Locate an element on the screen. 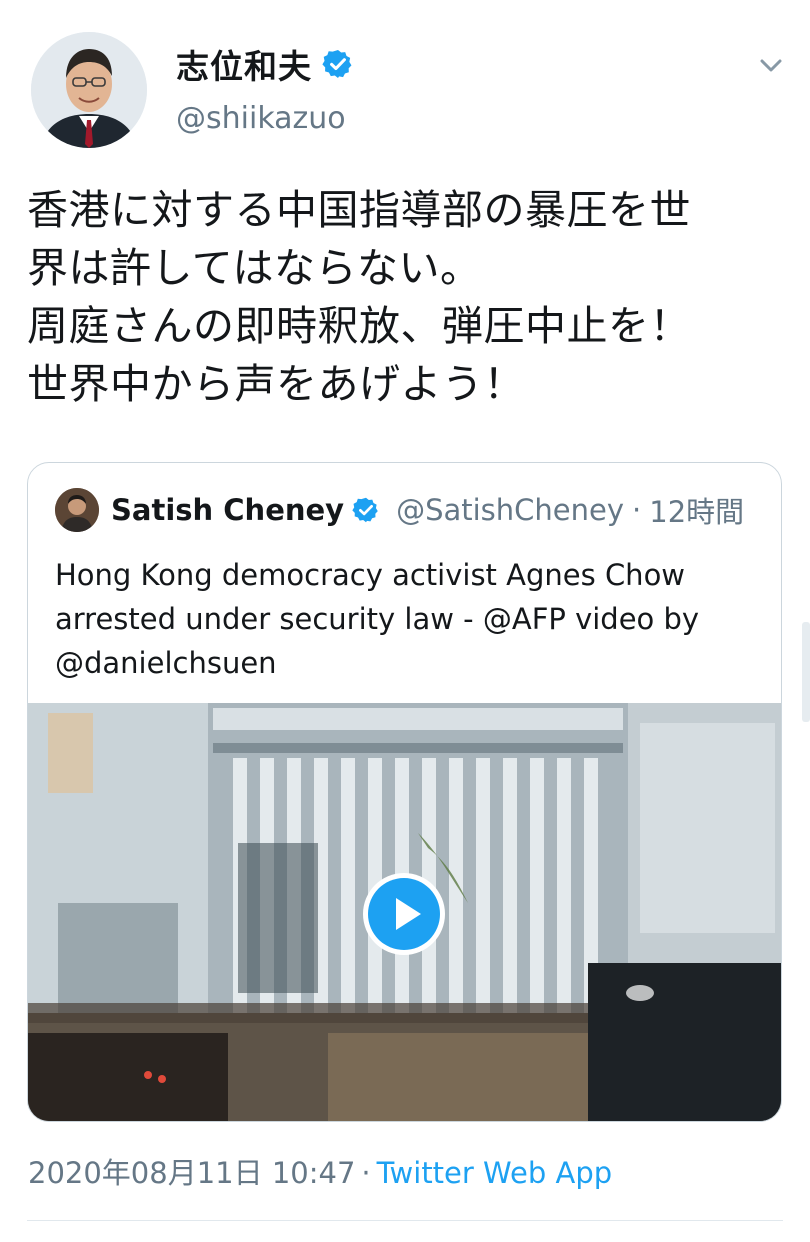 The height and width of the screenshot is (1242, 810). quoted-timestamp: 12時間 is located at coordinates (696, 510).